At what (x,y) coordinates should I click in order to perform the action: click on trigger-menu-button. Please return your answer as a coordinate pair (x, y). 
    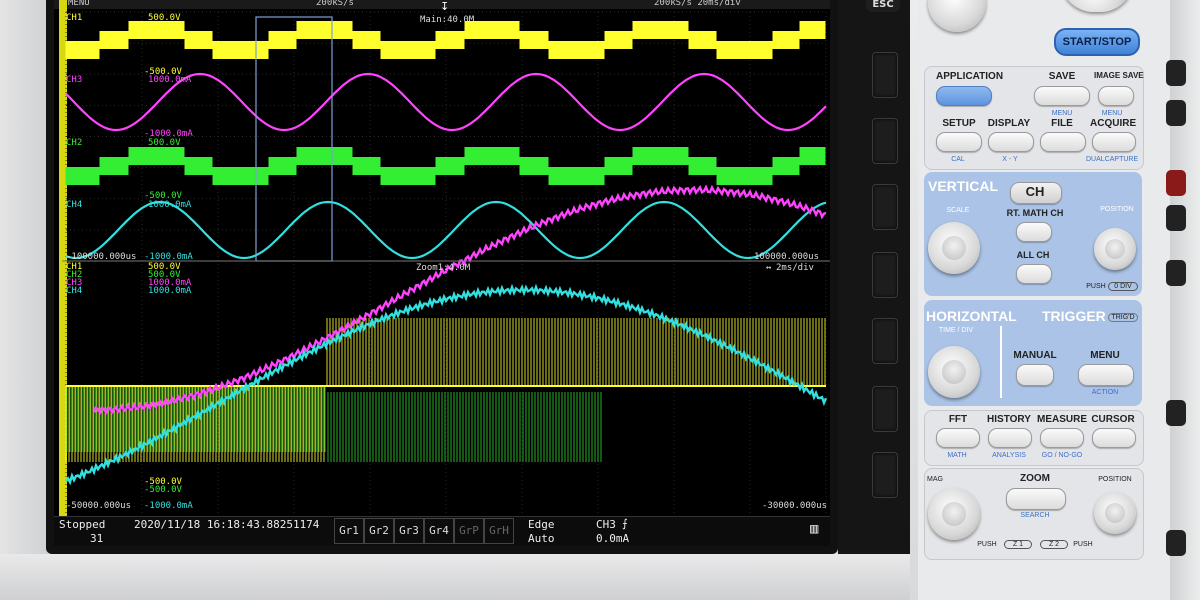
    Looking at the image, I should click on (1106, 375).